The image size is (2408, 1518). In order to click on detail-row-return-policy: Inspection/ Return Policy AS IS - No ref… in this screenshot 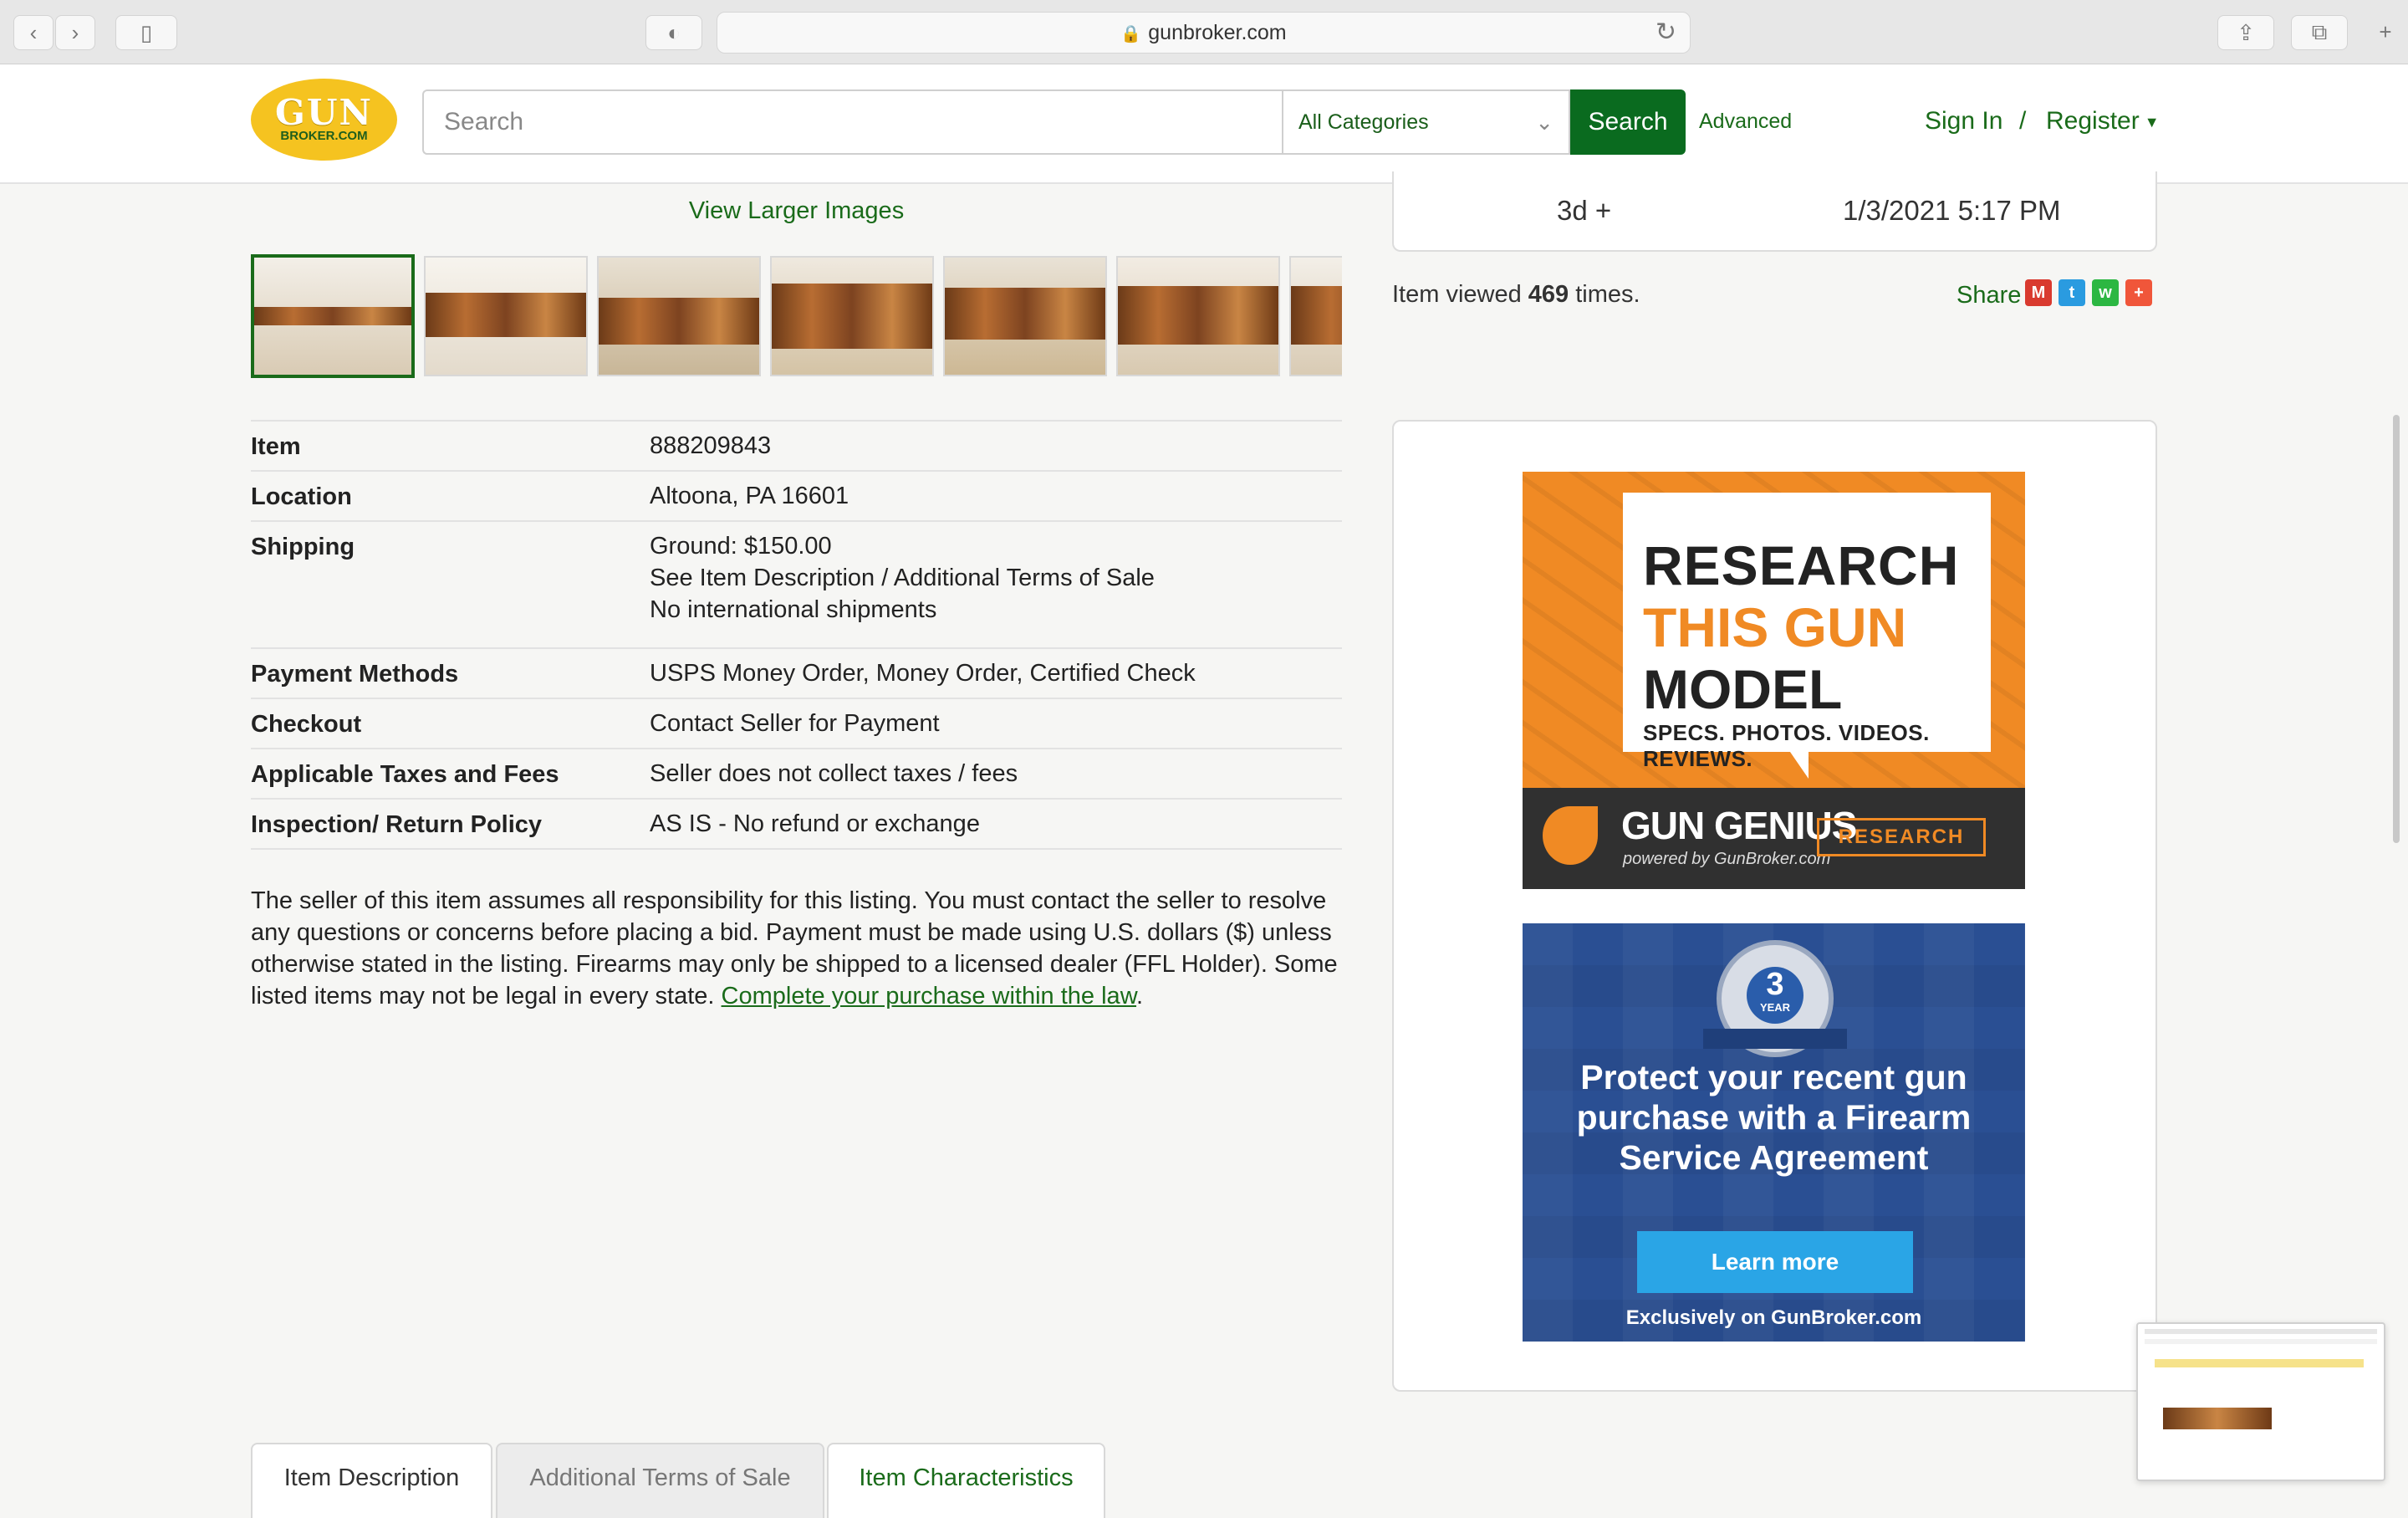, I will do `click(797, 824)`.